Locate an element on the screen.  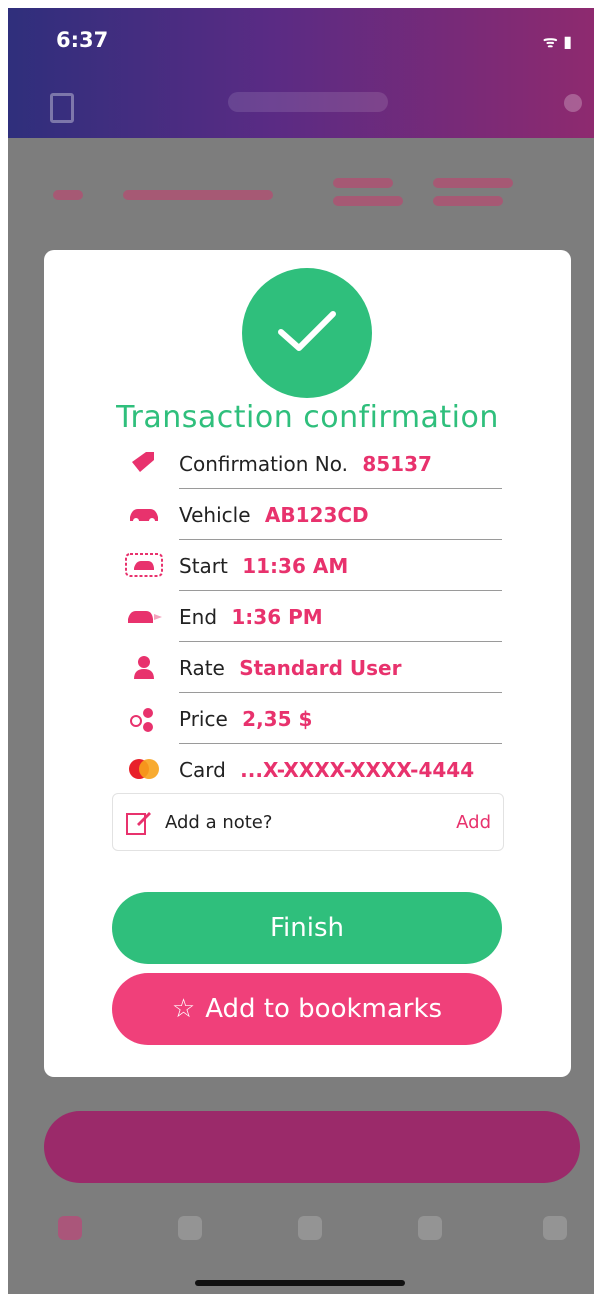
star-icon: ☆ is located at coordinates (183, 1009).